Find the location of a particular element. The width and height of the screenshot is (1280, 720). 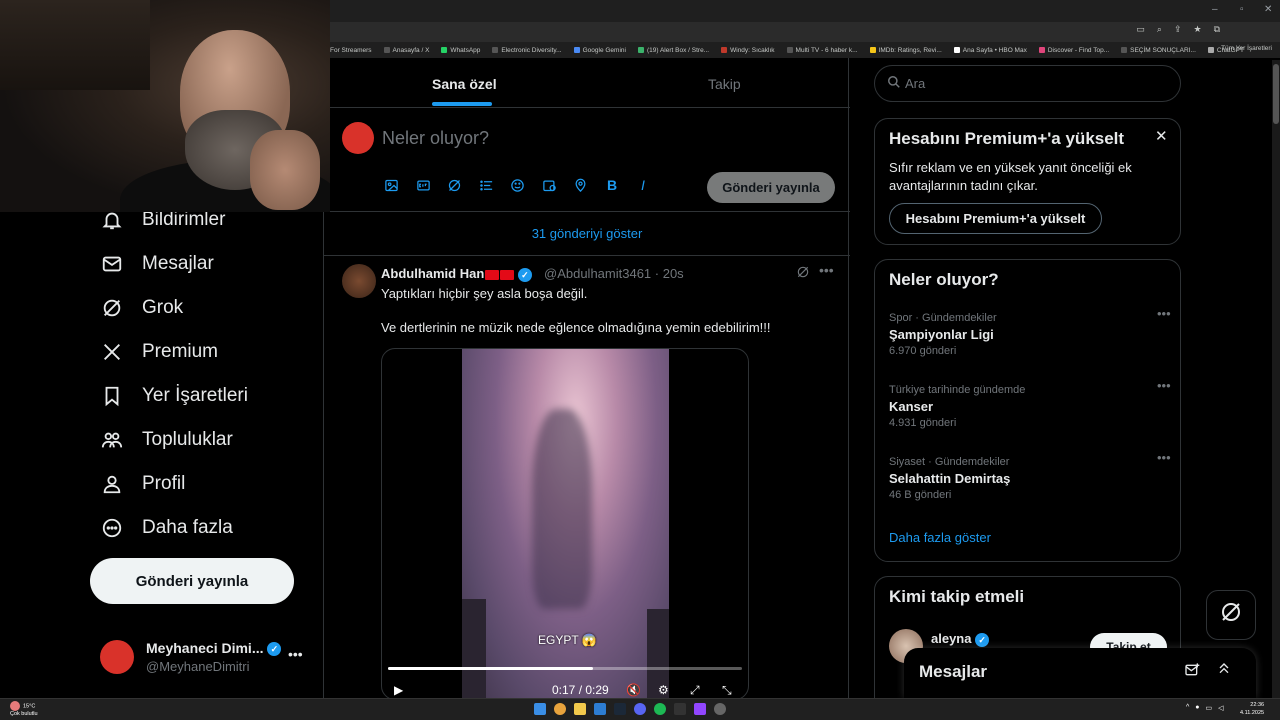

epic-icon is located at coordinates (680, 709).